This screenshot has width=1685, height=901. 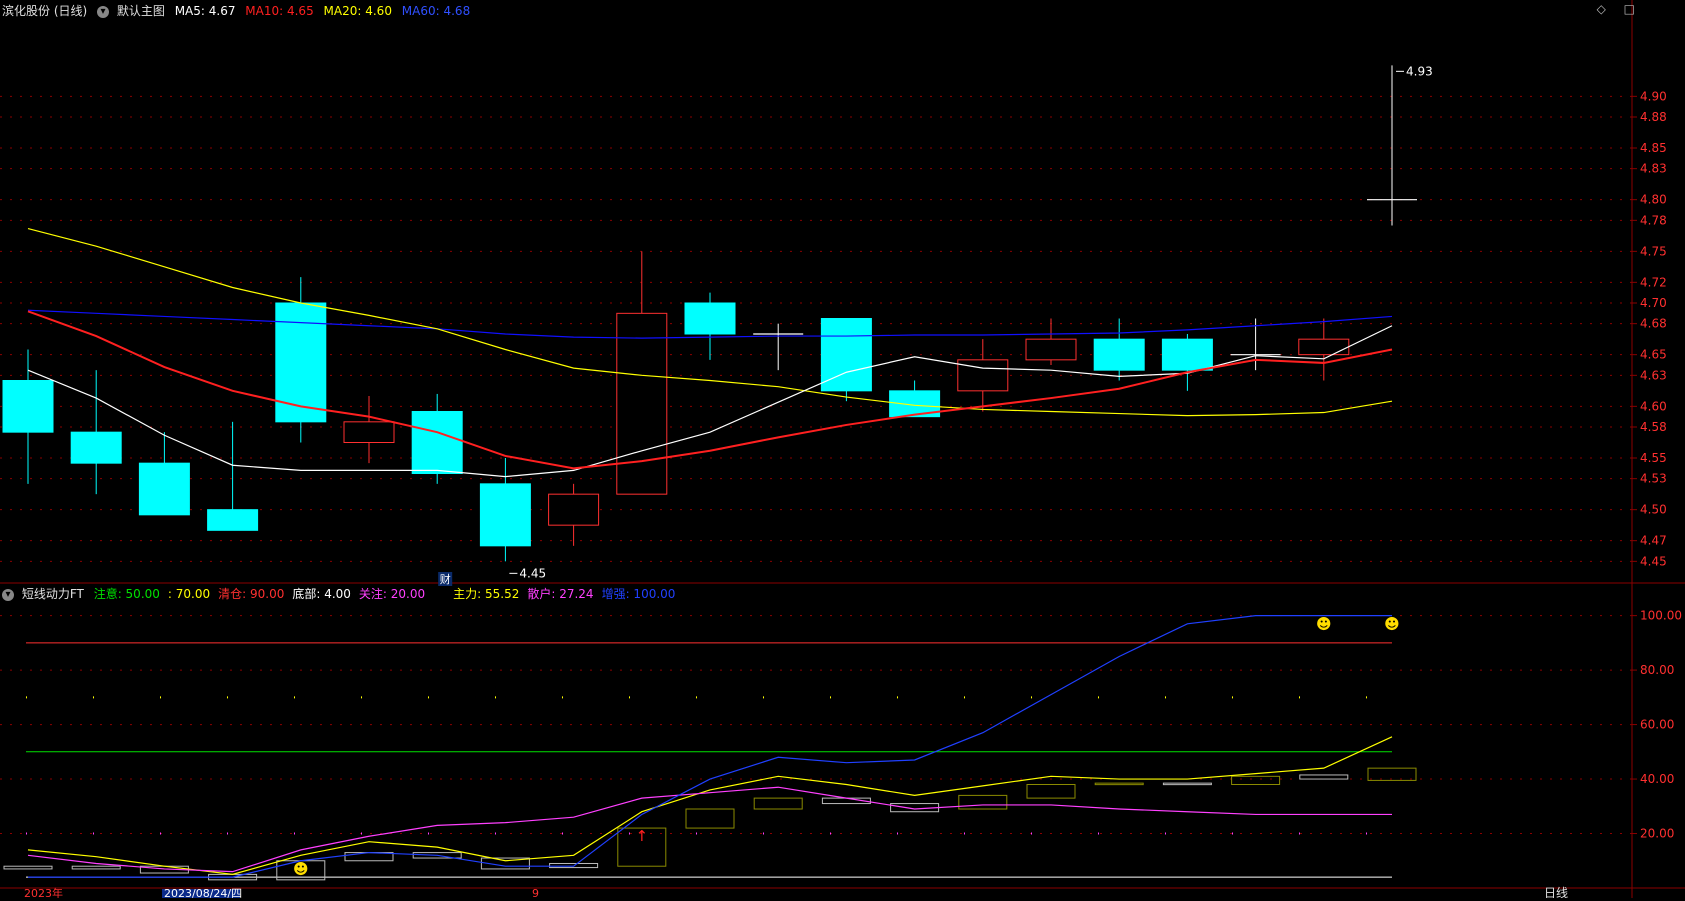 What do you see at coordinates (1657, 834) in the screenshot?
I see `indicator-ytick-label: 20.00` at bounding box center [1657, 834].